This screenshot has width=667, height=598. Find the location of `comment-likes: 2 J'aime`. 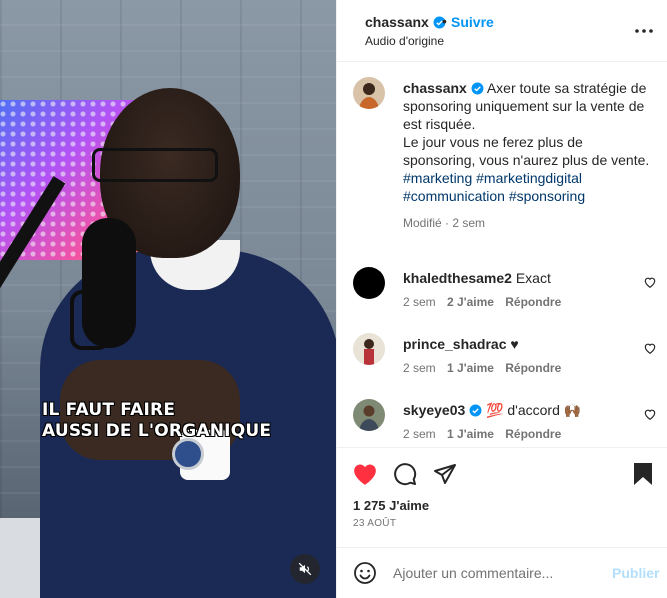

comment-likes: 2 J'aime is located at coordinates (470, 302).